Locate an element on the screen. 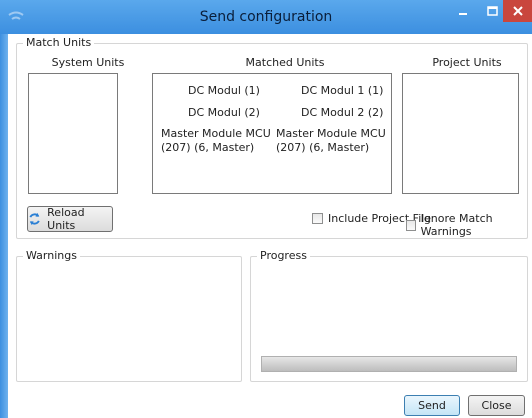 The height and width of the screenshot is (418, 532). close-button: Close is located at coordinates (496, 405).